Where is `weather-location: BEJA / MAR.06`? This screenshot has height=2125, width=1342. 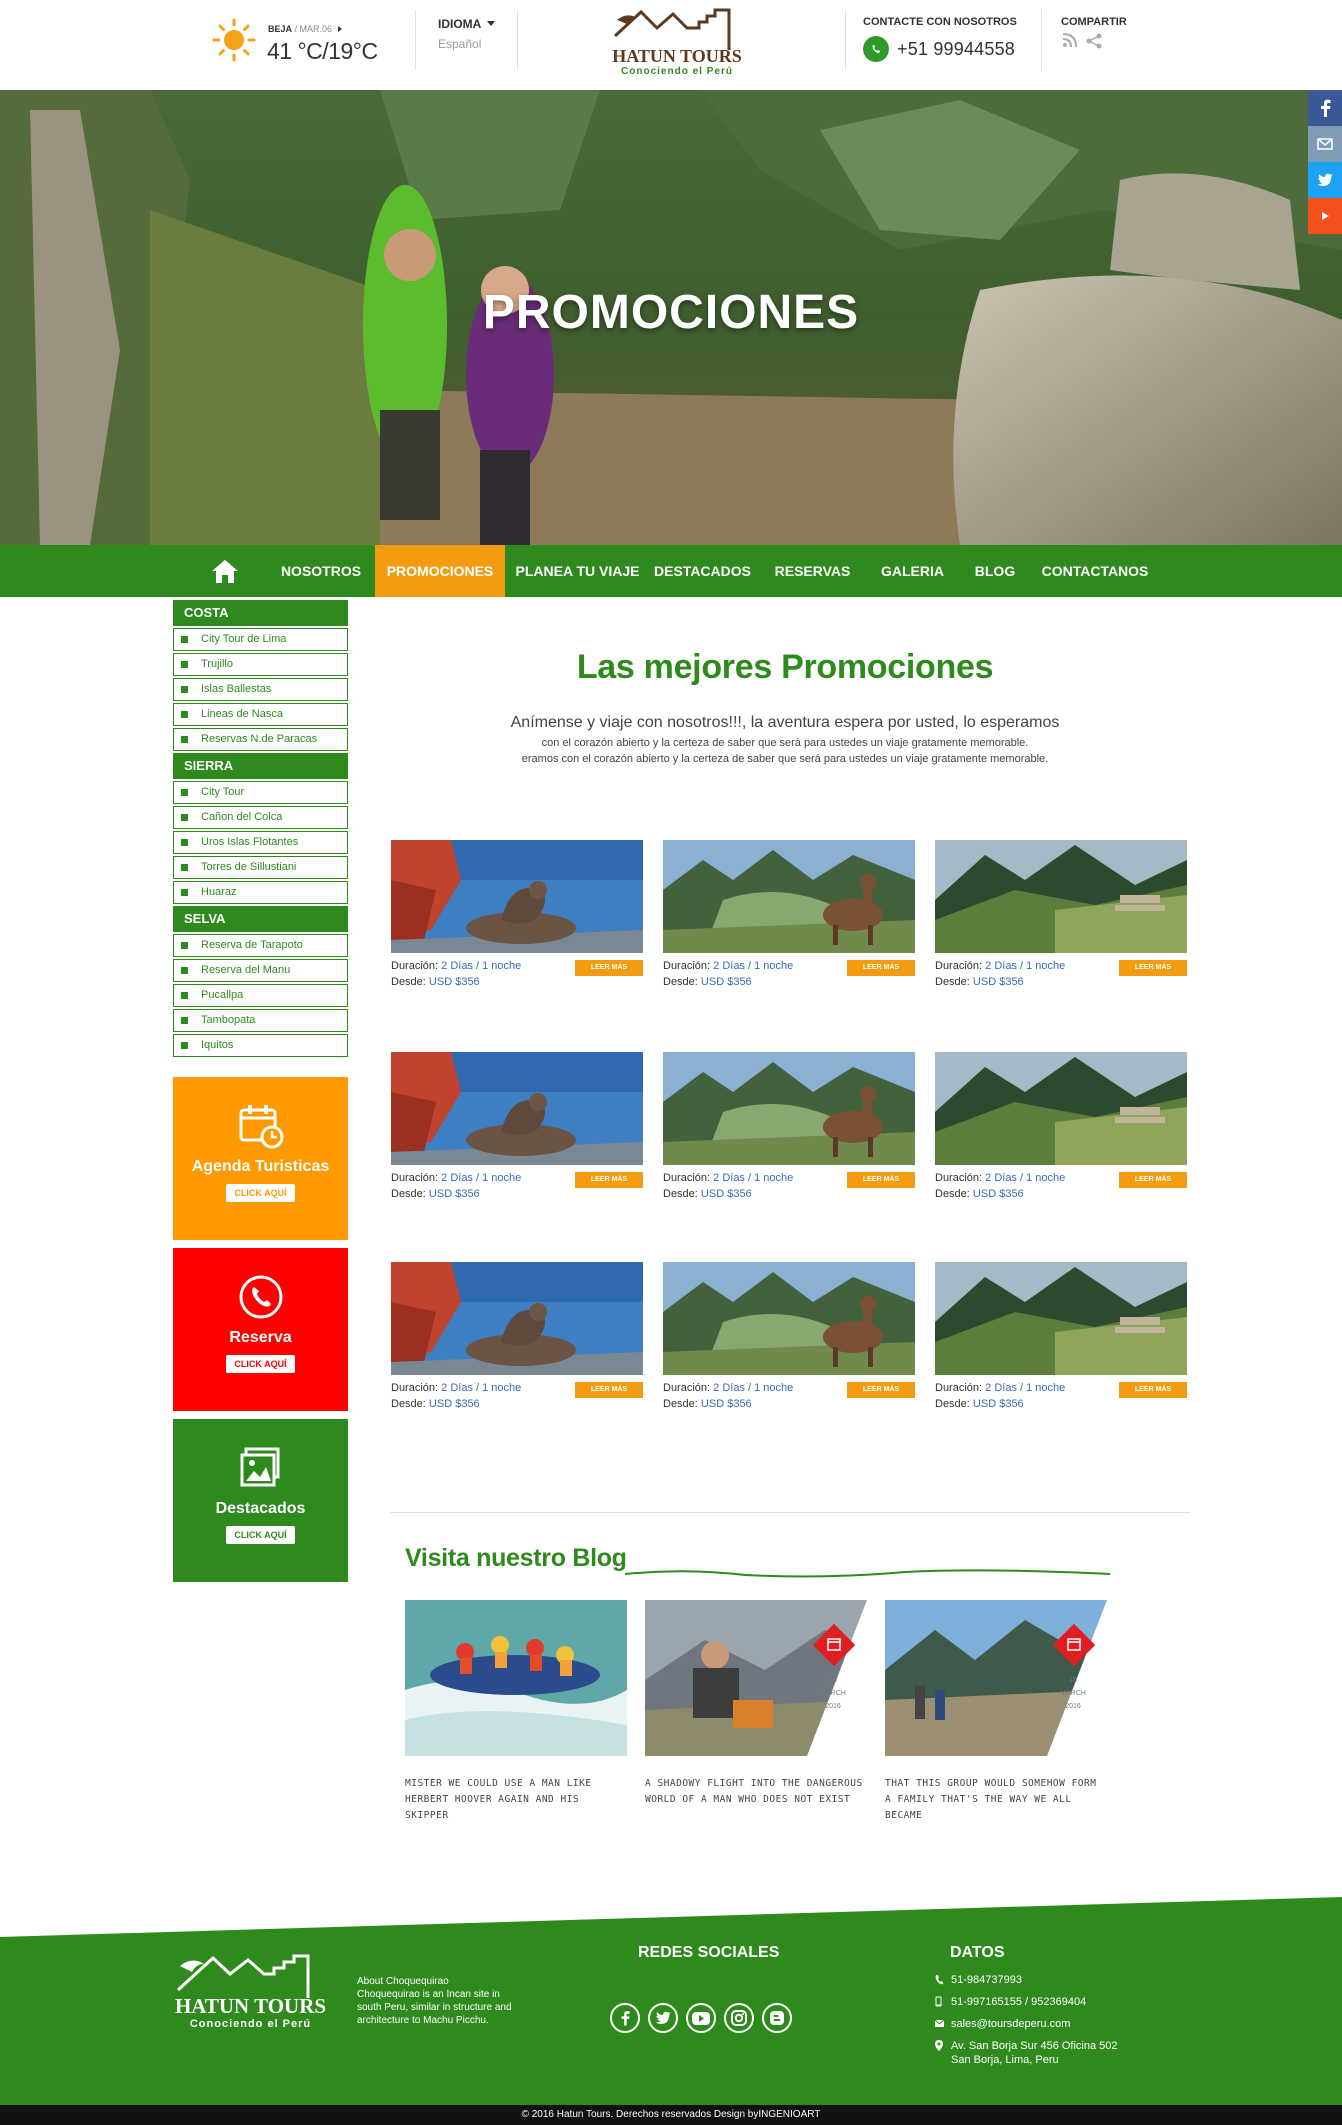
weather-location: BEJA / MAR.06 is located at coordinates (305, 29).